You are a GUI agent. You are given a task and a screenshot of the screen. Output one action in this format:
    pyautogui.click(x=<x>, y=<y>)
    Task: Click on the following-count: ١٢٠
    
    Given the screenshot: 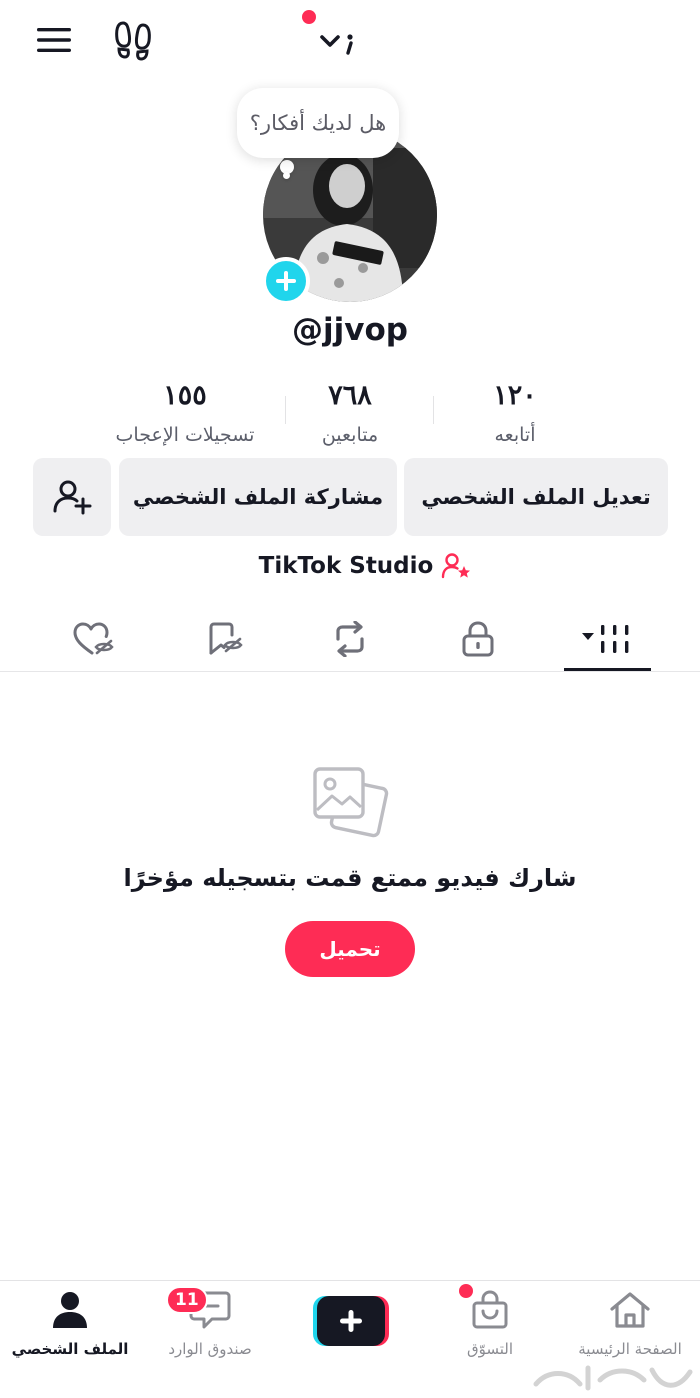 What is the action you would take?
    pyautogui.click(x=515, y=395)
    